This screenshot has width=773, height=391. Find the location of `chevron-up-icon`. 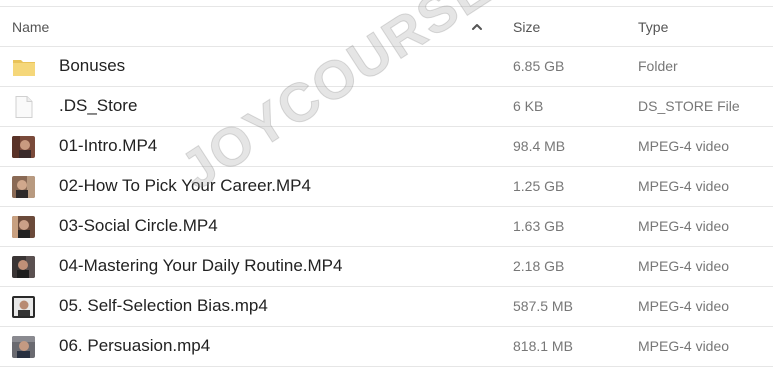

chevron-up-icon is located at coordinates (477, 27).